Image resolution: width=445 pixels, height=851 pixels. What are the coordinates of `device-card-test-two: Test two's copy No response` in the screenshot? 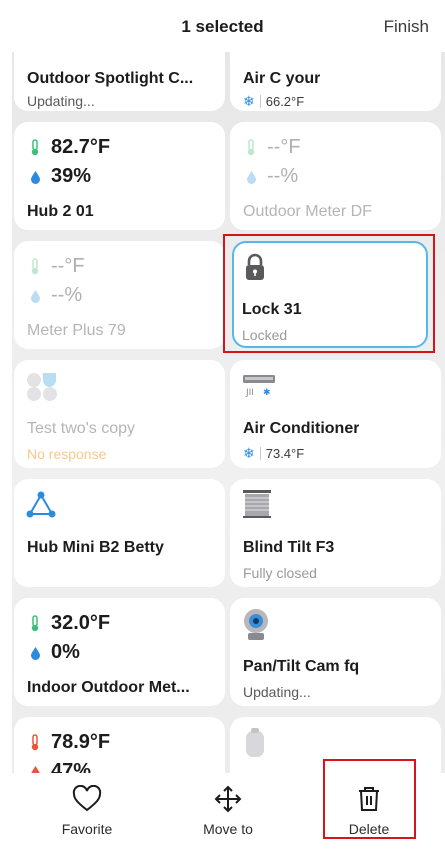 It's located at (119, 414).